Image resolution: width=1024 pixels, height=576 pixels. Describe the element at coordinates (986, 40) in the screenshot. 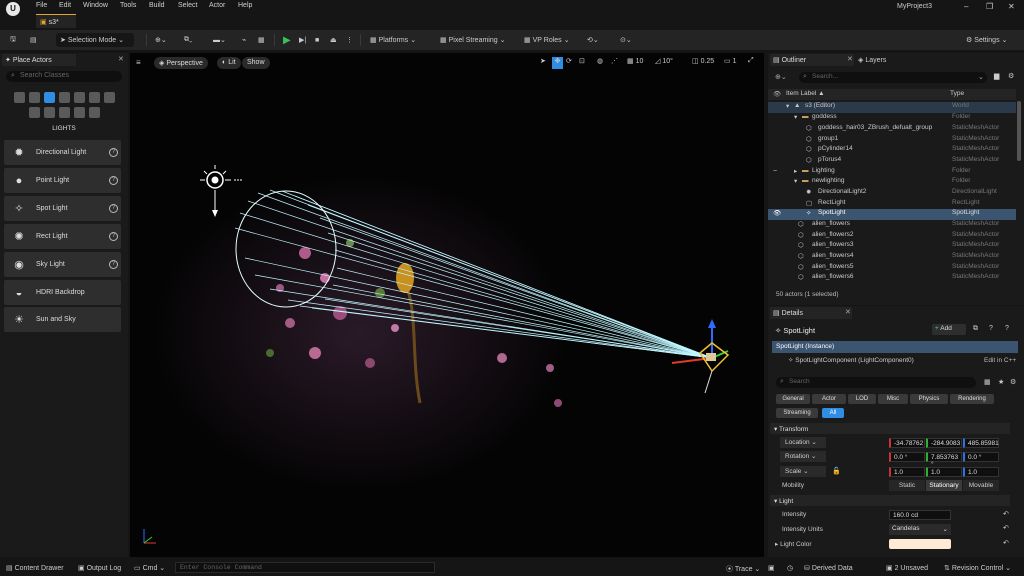

I see `settings-button: ⚙ Settings ⌄` at that location.